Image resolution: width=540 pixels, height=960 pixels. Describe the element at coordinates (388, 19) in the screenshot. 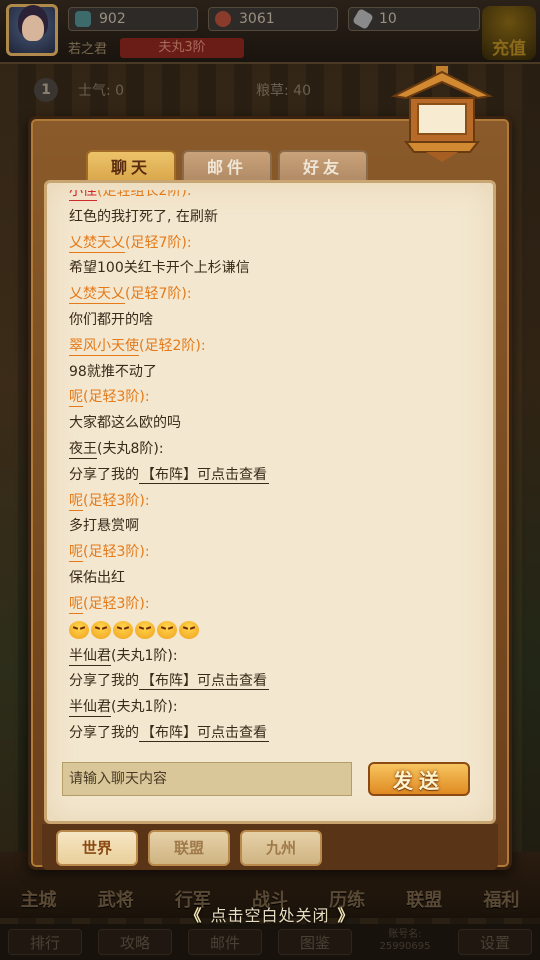

I see `resource-value: 10` at that location.